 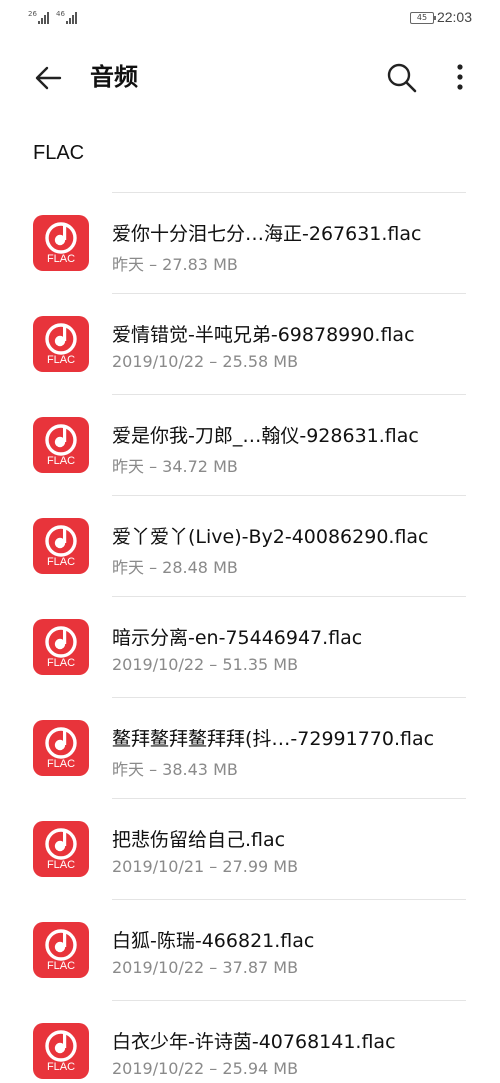 What do you see at coordinates (213, 941) in the screenshot?
I see `file-name: 白狐-陈瑞-466821.flac` at bounding box center [213, 941].